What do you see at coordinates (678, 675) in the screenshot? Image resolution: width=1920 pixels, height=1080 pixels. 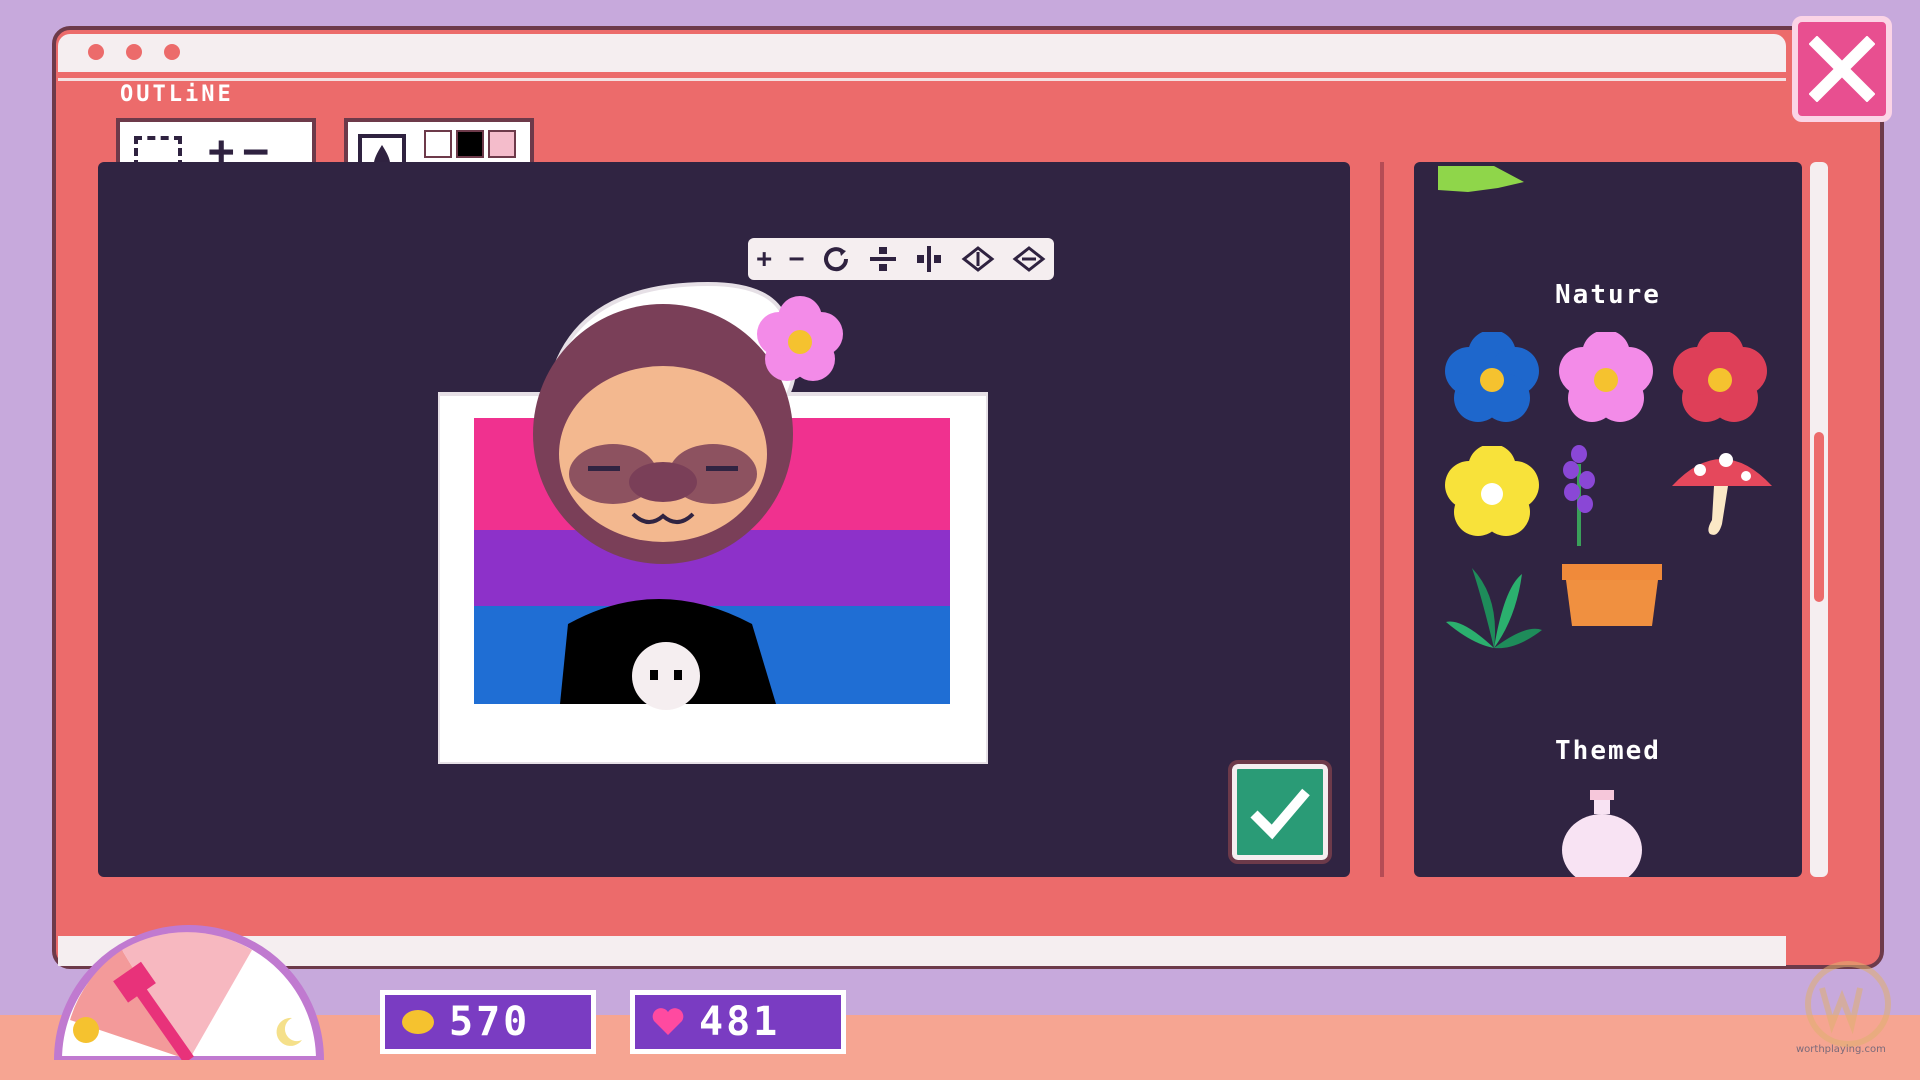 I see `skull-eye-right` at bounding box center [678, 675].